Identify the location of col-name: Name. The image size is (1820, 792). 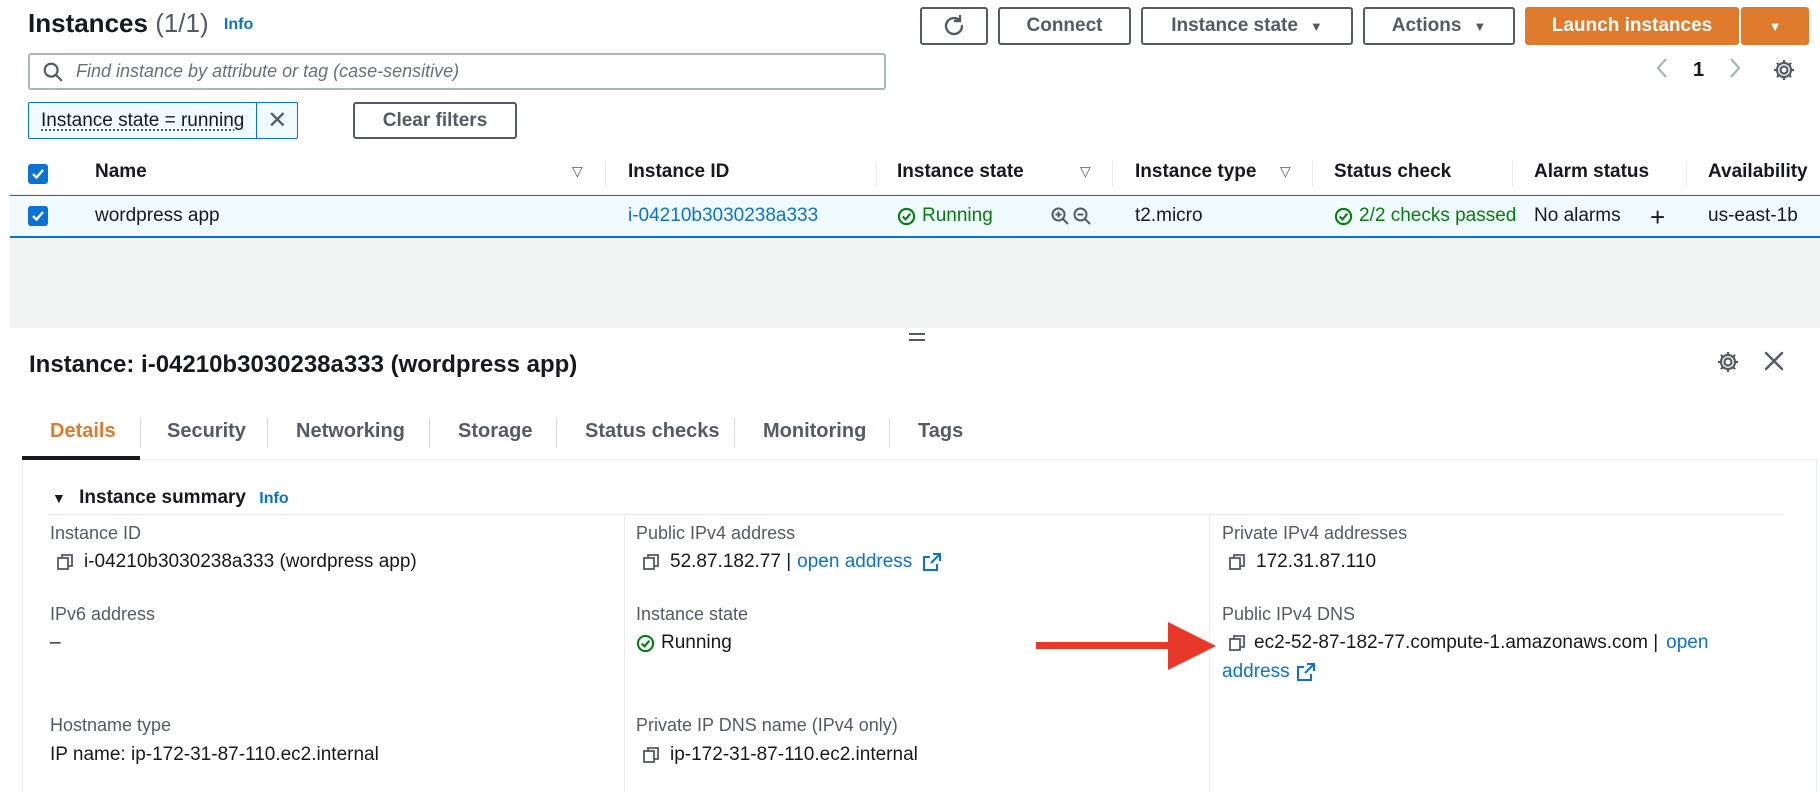
(121, 172).